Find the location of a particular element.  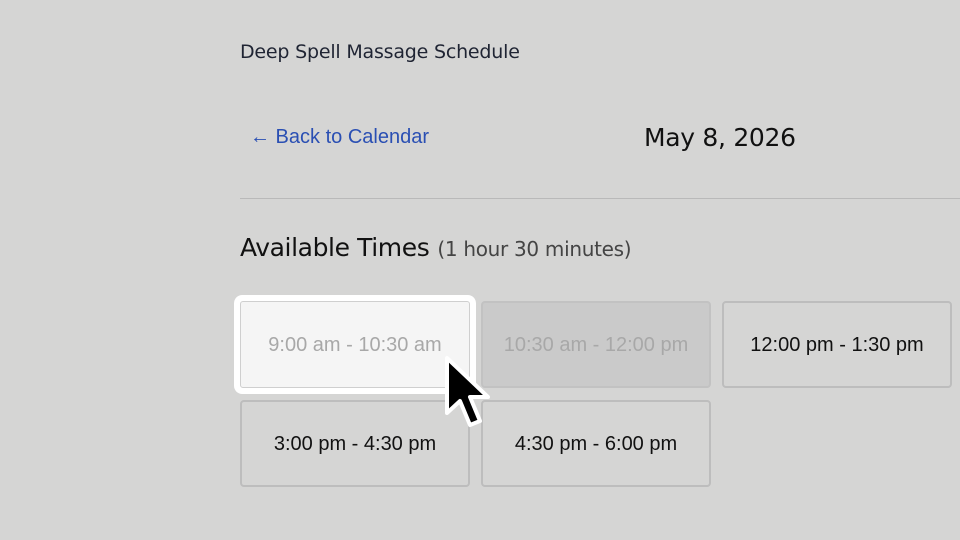

time-slot-4-30-pm: 4:30 pm - 6:00 pm is located at coordinates (596, 443).